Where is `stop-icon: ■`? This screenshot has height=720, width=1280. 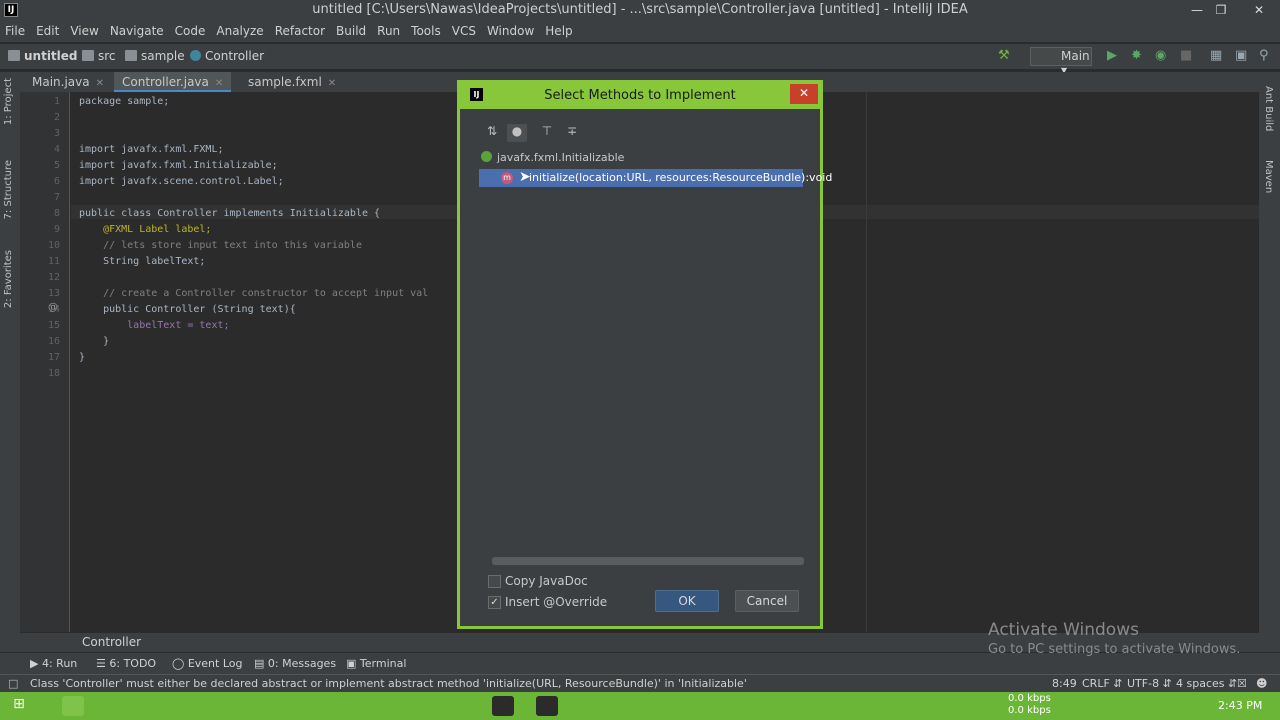
stop-icon: ■ is located at coordinates (1186, 55).